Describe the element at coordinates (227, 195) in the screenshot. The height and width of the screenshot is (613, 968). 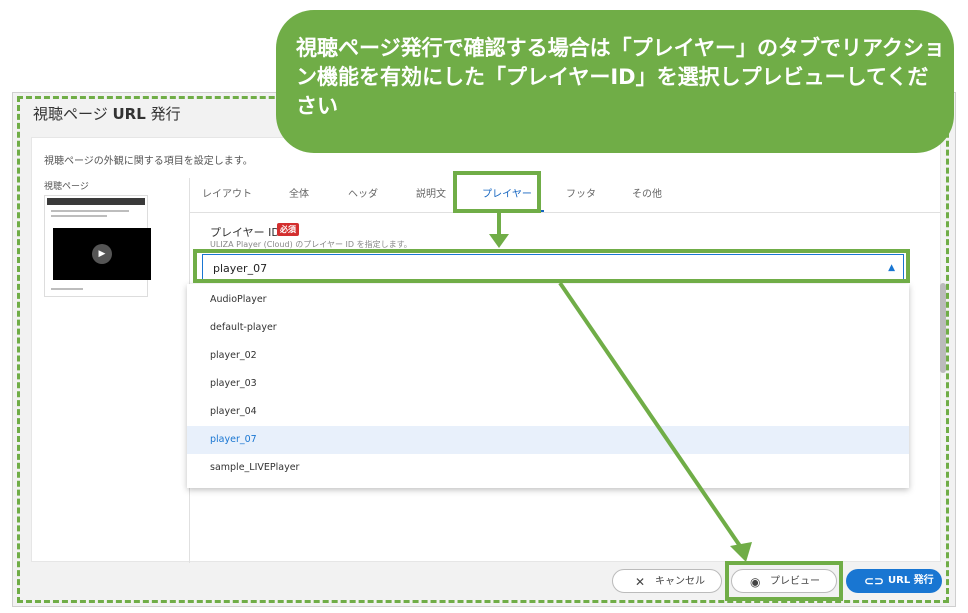
I see `tab-layout: レイアウト` at that location.